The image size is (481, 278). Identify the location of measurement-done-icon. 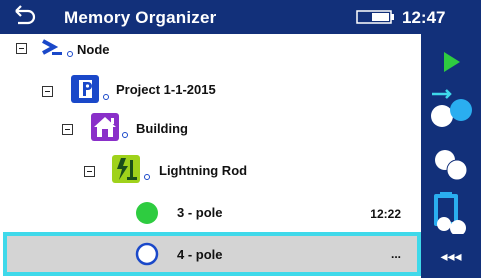
(147, 213).